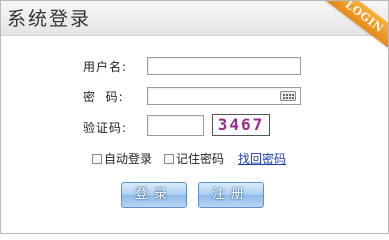  Describe the element at coordinates (349, 31) in the screenshot. I see `login-ribbon: LOGIN` at that location.